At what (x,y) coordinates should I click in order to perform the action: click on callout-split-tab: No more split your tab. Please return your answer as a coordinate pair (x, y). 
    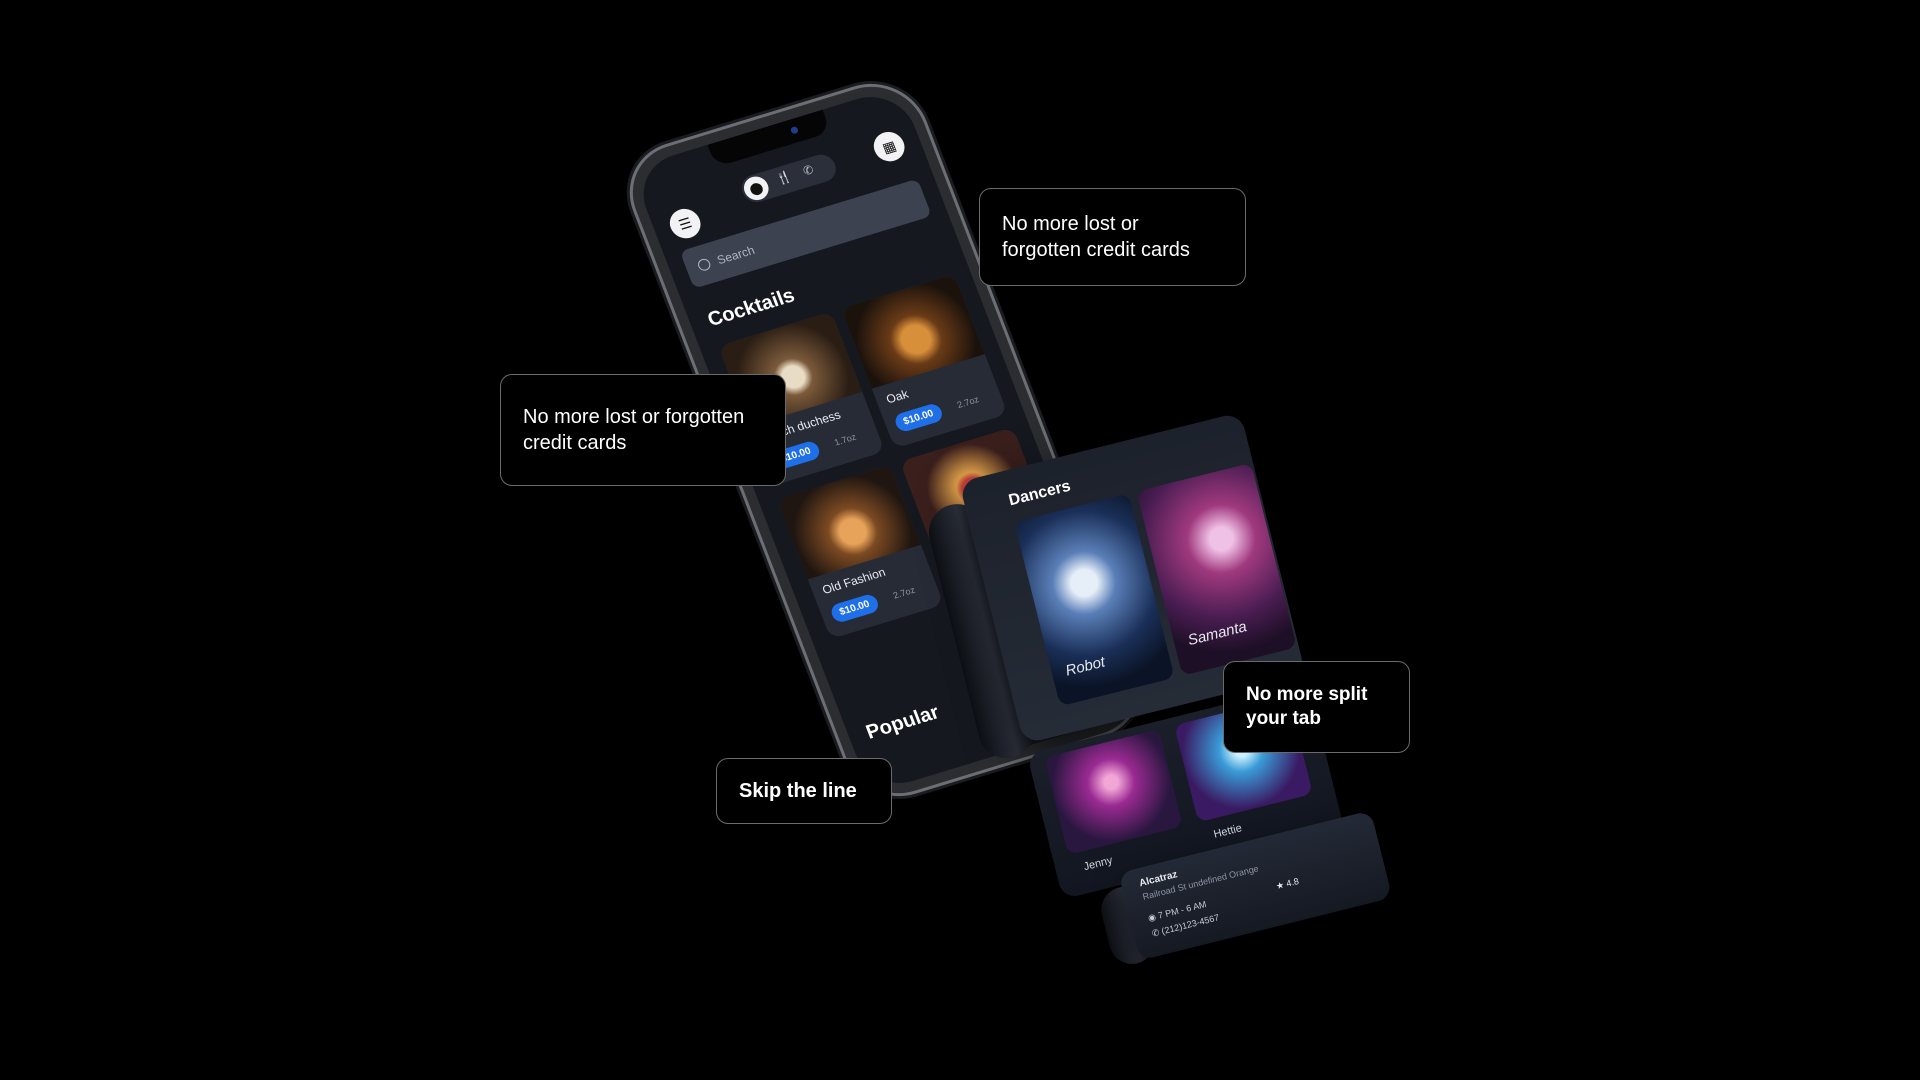
    Looking at the image, I should click on (1316, 707).